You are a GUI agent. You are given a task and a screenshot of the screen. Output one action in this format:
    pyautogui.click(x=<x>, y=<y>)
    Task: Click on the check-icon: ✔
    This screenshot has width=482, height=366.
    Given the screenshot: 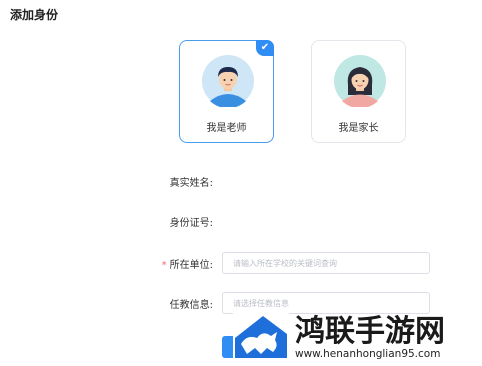 What is the action you would take?
    pyautogui.click(x=265, y=48)
    